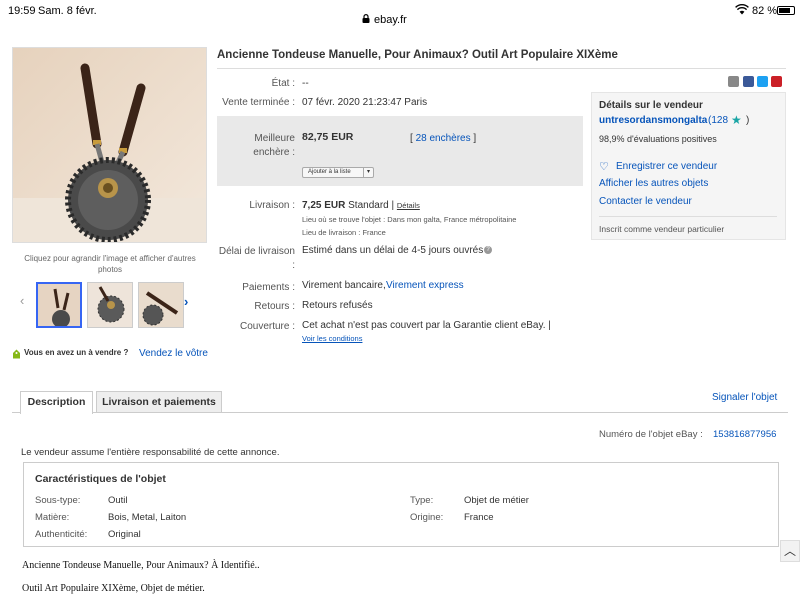  I want to click on spec-subtype-label: Sous-type:, so click(58, 500).